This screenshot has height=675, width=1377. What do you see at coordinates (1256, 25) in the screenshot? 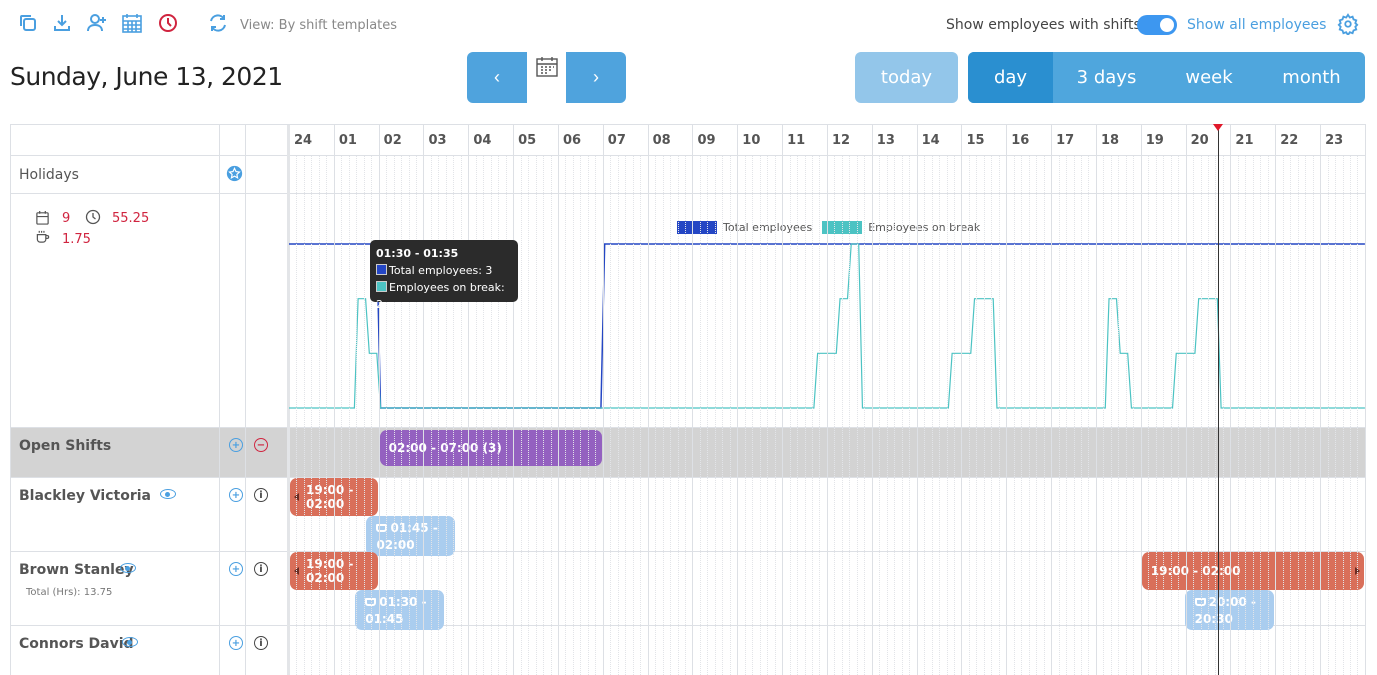
I see `show-all-employees-label: Show all employees` at bounding box center [1256, 25].